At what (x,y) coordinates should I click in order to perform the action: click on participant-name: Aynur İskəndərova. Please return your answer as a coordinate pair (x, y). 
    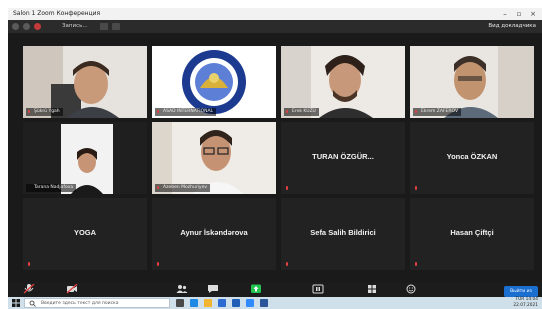
    Looking at the image, I should click on (214, 232).